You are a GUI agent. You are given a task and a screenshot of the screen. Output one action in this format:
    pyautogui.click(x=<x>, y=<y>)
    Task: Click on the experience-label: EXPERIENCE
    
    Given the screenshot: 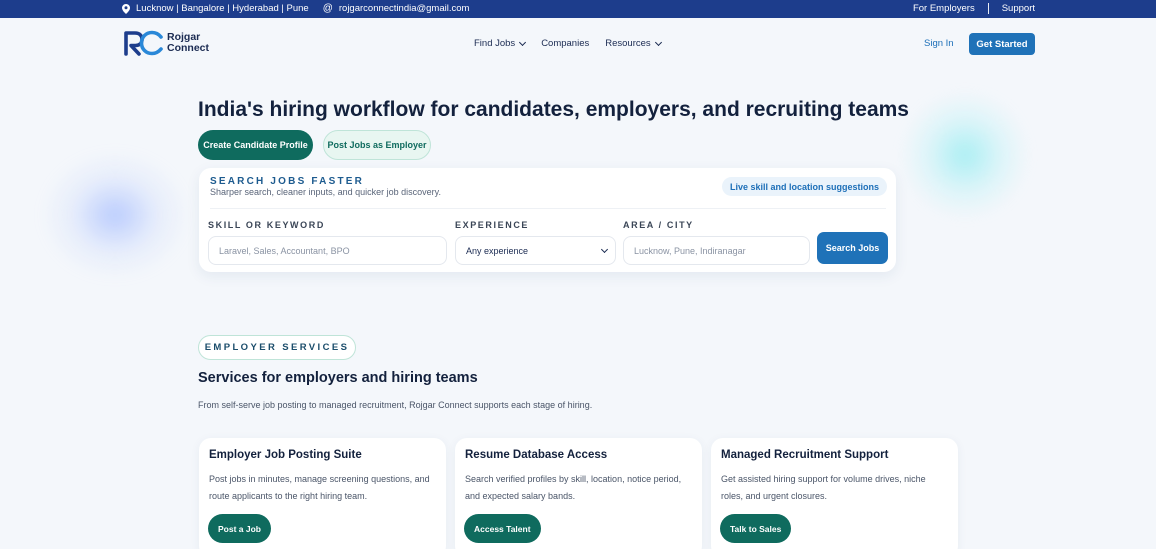 What is the action you would take?
    pyautogui.click(x=492, y=225)
    